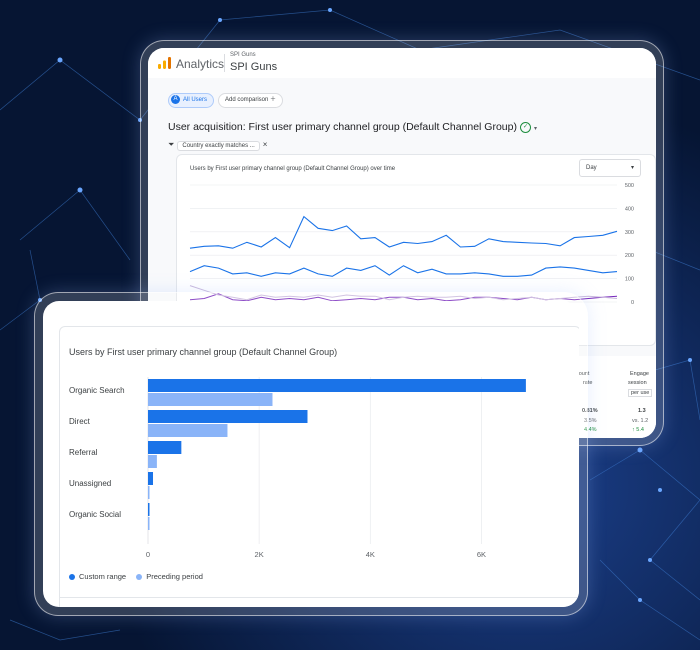 This screenshot has width=700, height=650. Describe the element at coordinates (90, 483) in the screenshot. I see `category-label: Unassigned` at that location.